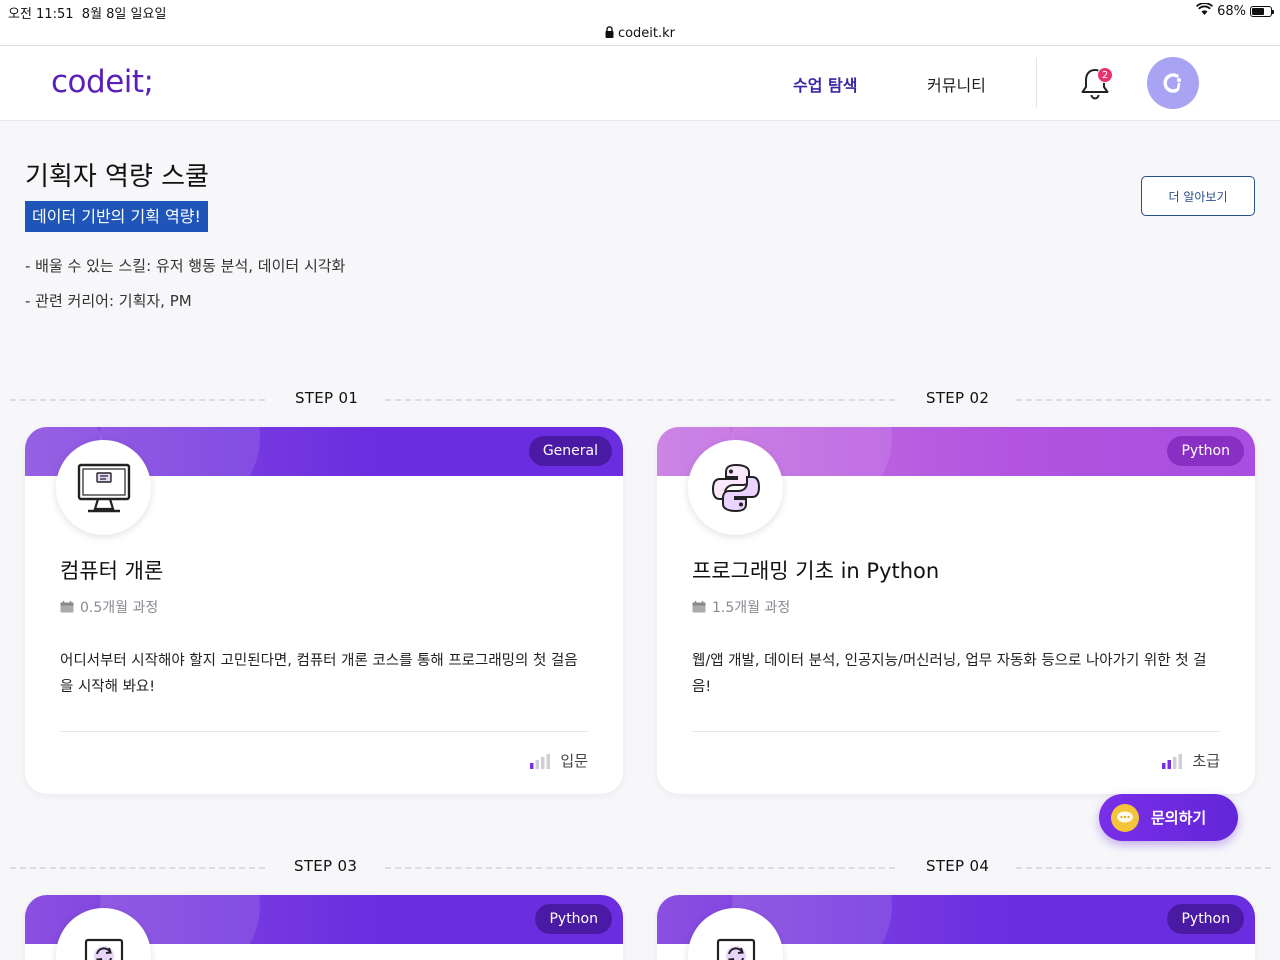 This screenshot has height=960, width=1280. Describe the element at coordinates (741, 607) in the screenshot. I see `card-duration: 1.5개월 과정` at that location.